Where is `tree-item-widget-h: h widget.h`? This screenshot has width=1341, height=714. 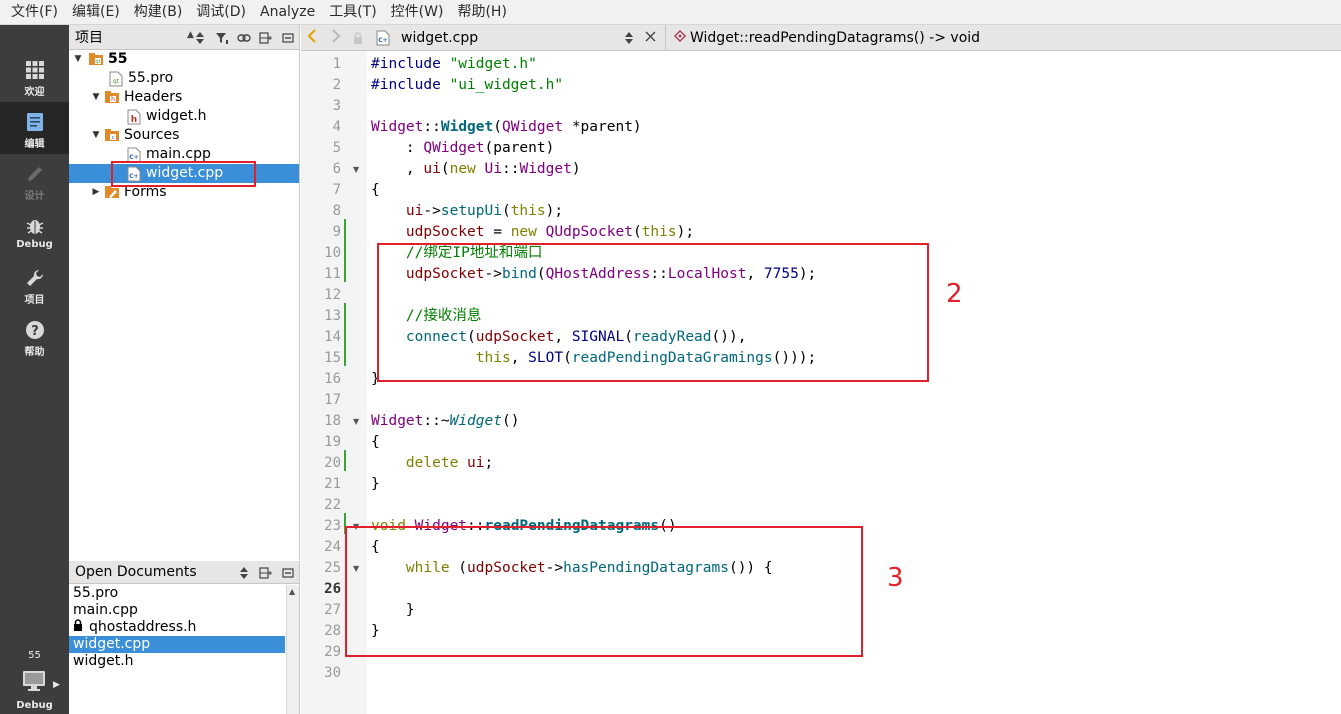
tree-item-widget-h: h widget.h is located at coordinates (167, 116).